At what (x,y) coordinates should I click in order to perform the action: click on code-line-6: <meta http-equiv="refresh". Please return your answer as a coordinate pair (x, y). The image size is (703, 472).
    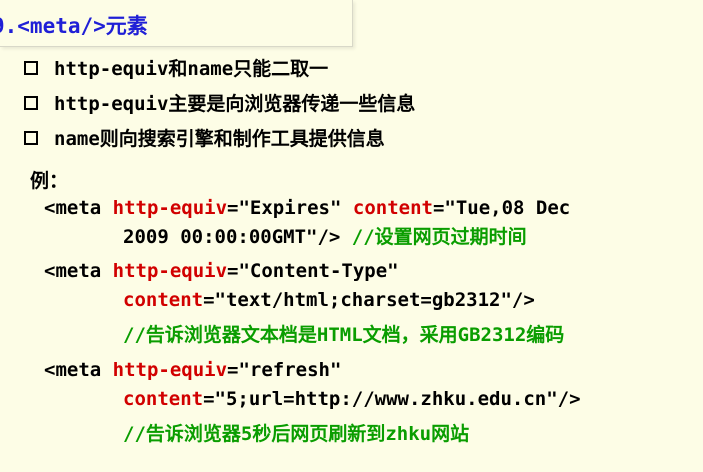
    Looking at the image, I should click on (192, 370).